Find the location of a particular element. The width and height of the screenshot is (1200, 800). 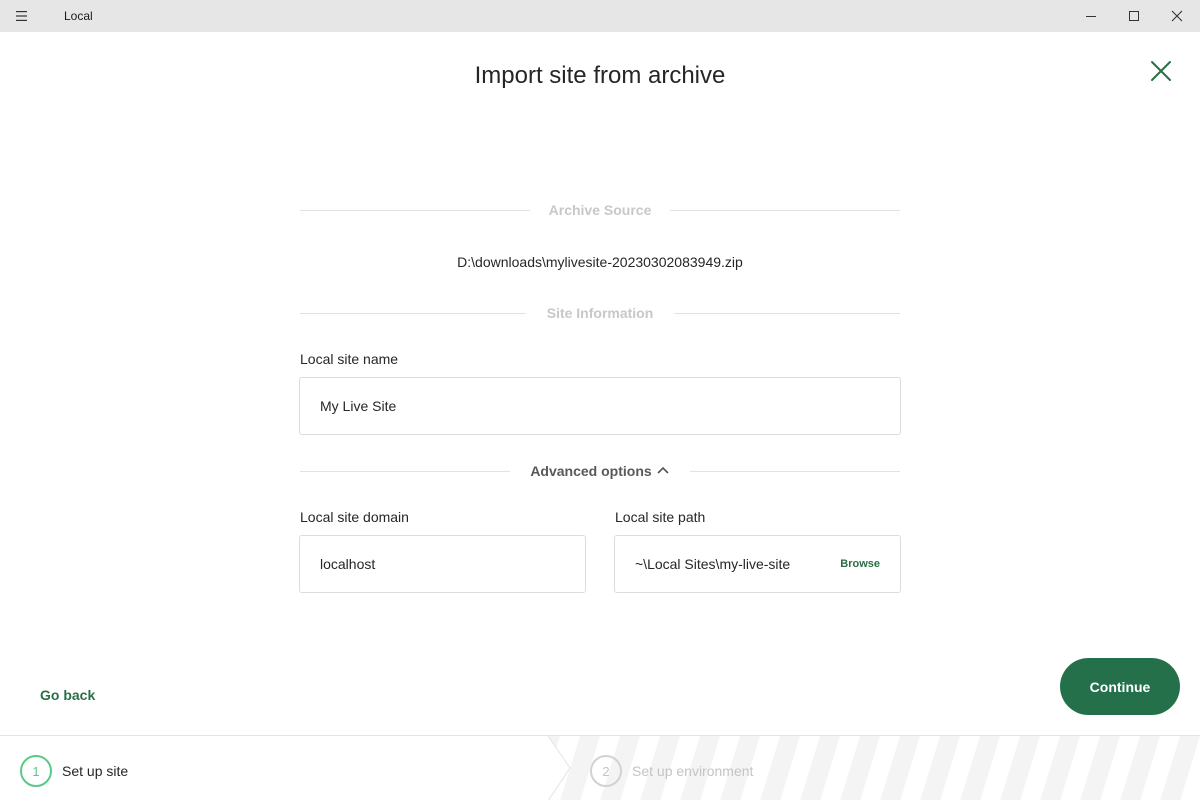

maximize-button is located at coordinates (1134, 16).